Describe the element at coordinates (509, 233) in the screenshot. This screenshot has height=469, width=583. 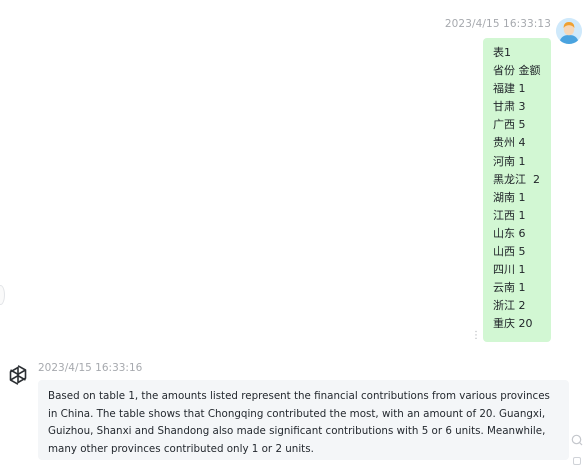
I see `user-message-line: 山东 6` at that location.